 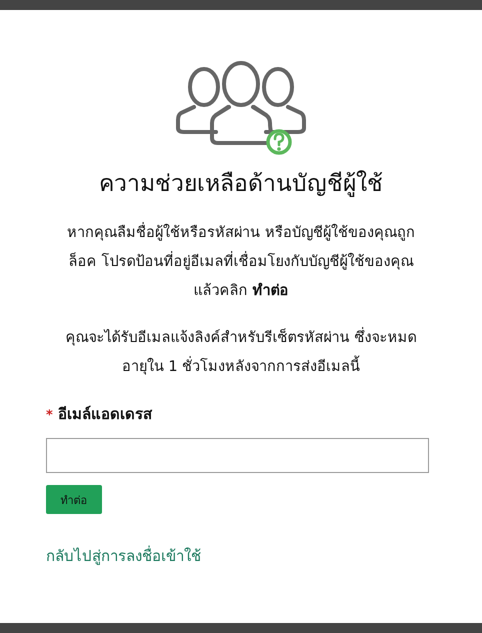 I want to click on page-title: ความช่วยเหลือด้านบัญชีผู้ใช้, so click(x=241, y=184).